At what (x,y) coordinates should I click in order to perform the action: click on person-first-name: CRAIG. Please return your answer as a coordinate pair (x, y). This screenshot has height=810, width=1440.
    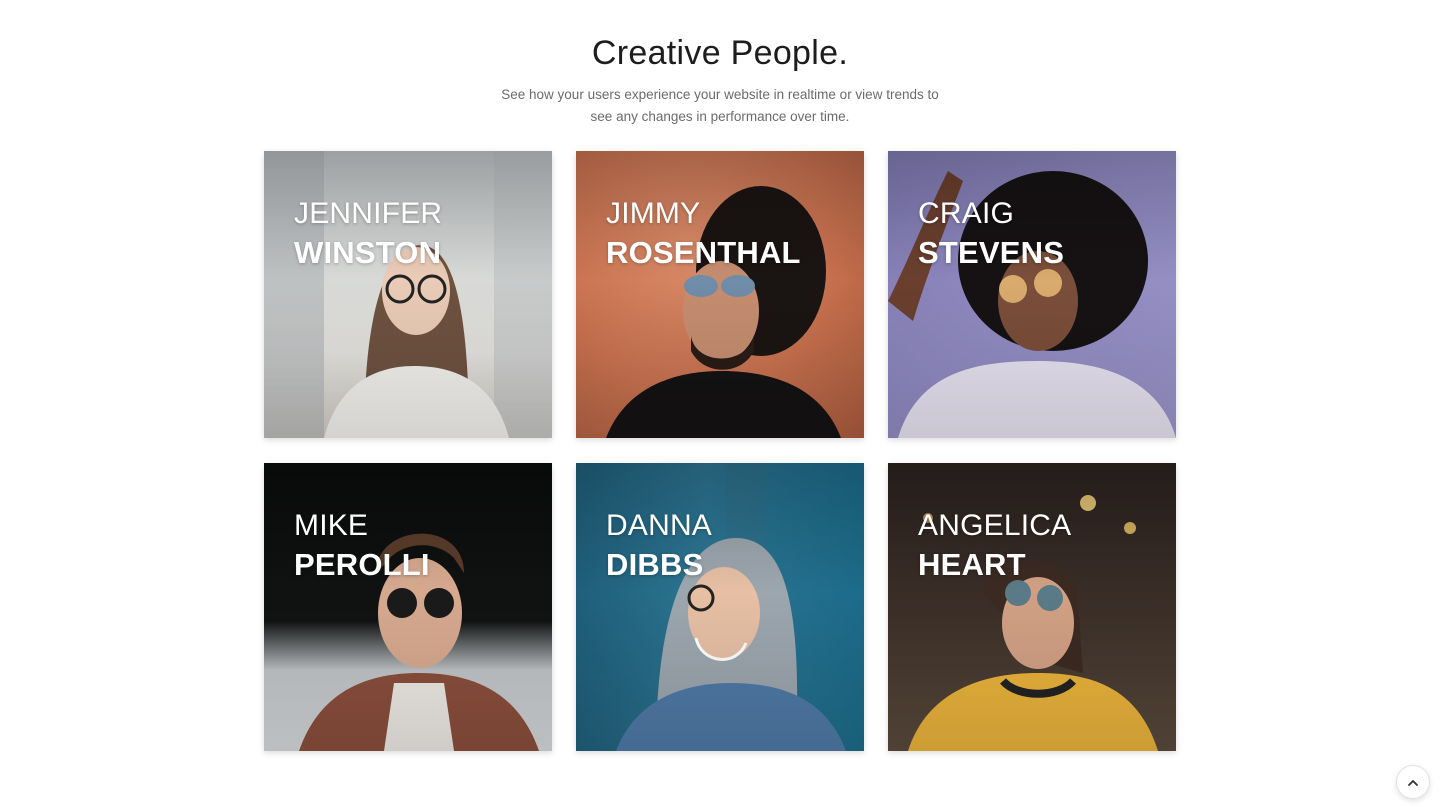
    Looking at the image, I should click on (966, 213).